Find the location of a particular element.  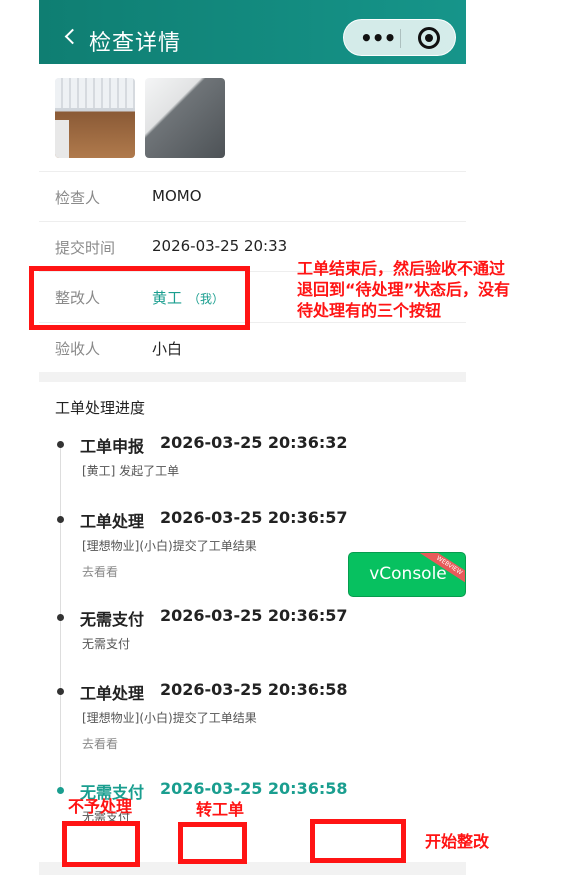

close-miniprogram-icon is located at coordinates (429, 38).